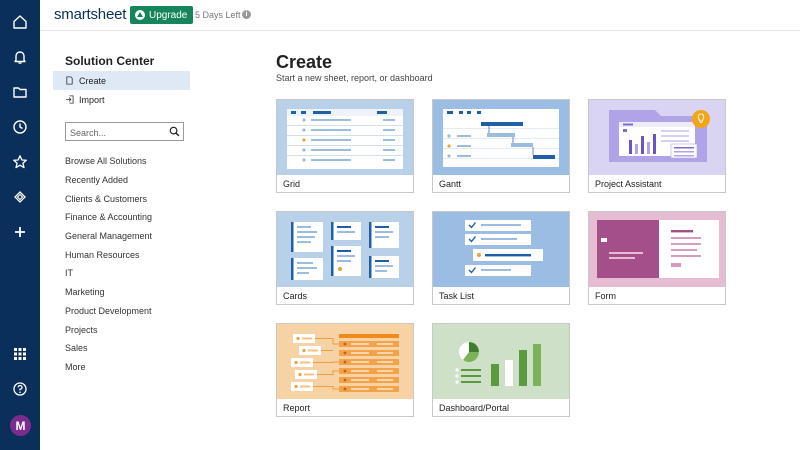 The width and height of the screenshot is (800, 450). I want to click on launcher-button, so click(20, 354).